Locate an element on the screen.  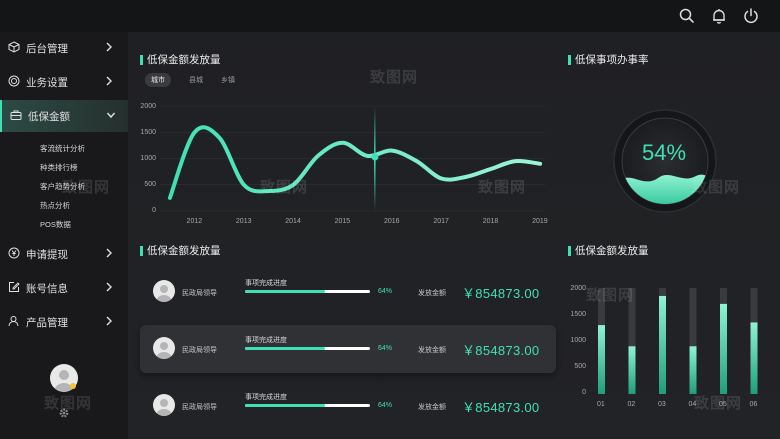
x-tick-label: 2018 is located at coordinates (490, 221).